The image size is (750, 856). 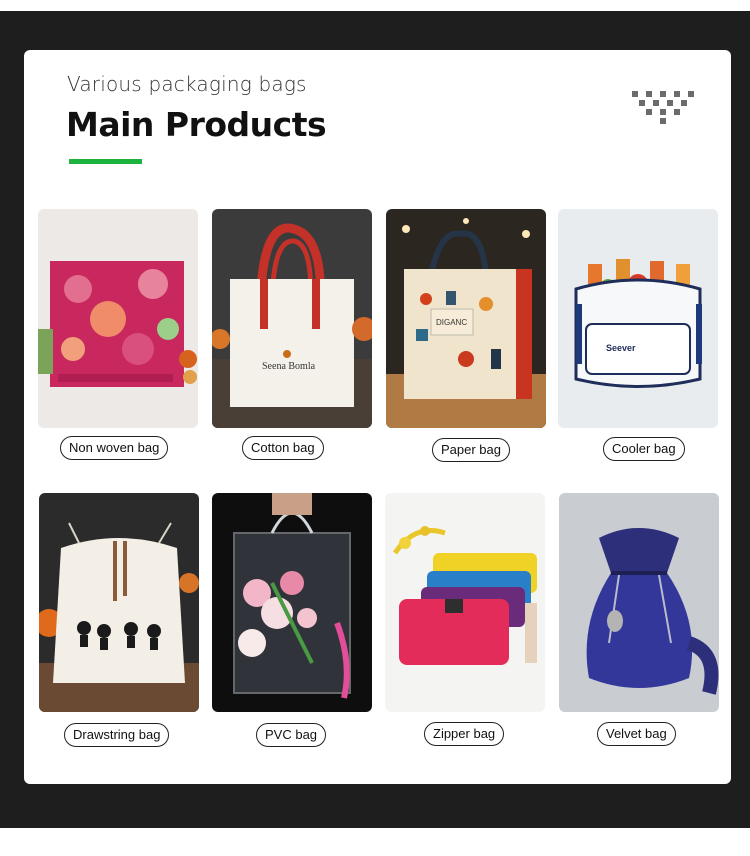 I want to click on dot-pattern-icon, so click(x=663, y=108).